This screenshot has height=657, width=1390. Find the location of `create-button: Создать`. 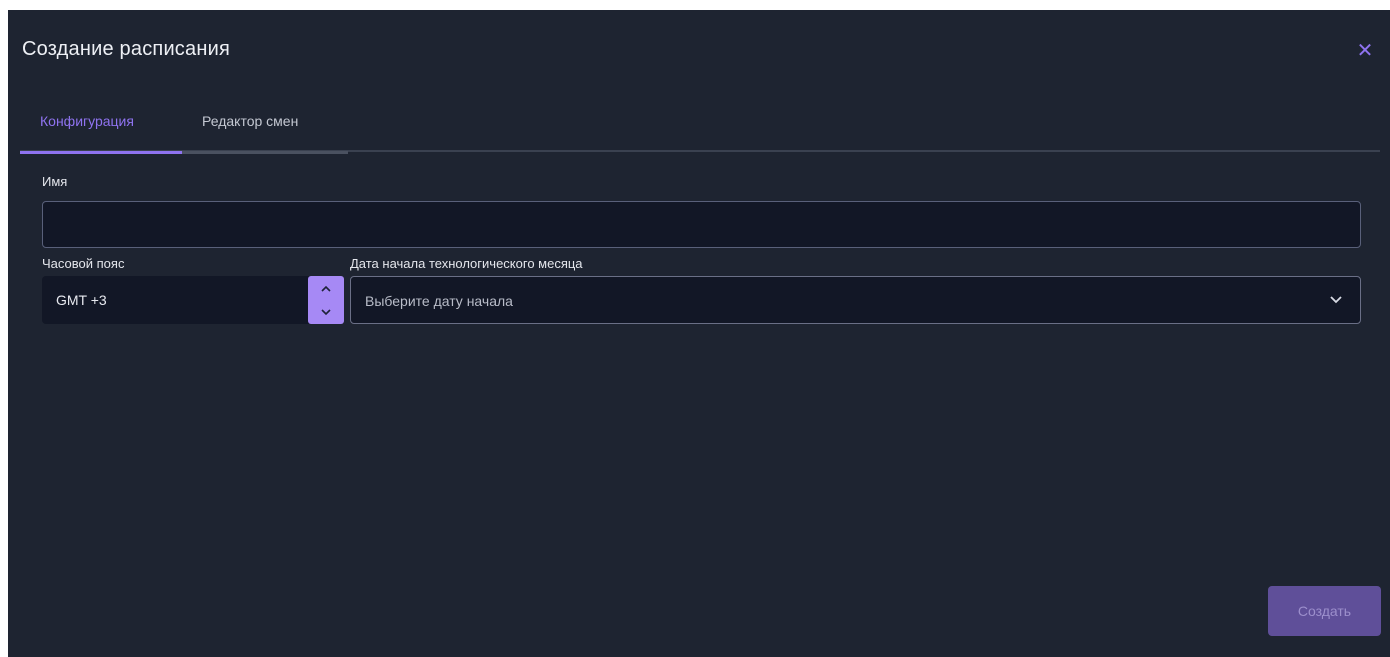

create-button: Создать is located at coordinates (1324, 611).